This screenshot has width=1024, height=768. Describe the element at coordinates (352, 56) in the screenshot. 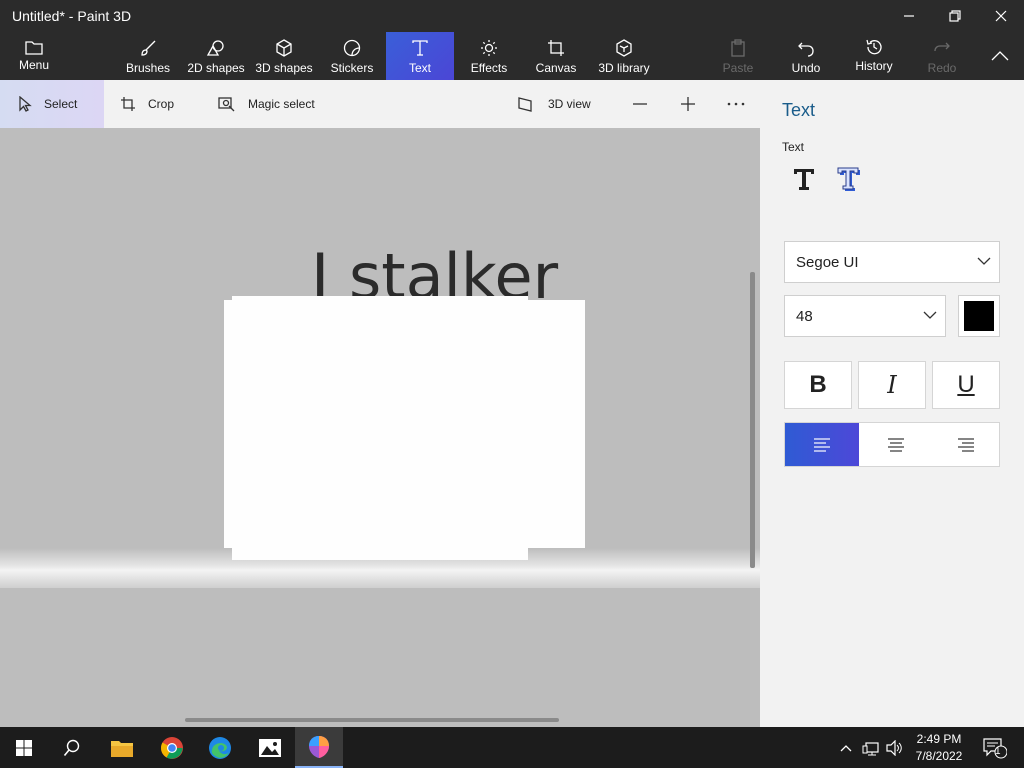

I see `stickers-button: Stickers` at that location.